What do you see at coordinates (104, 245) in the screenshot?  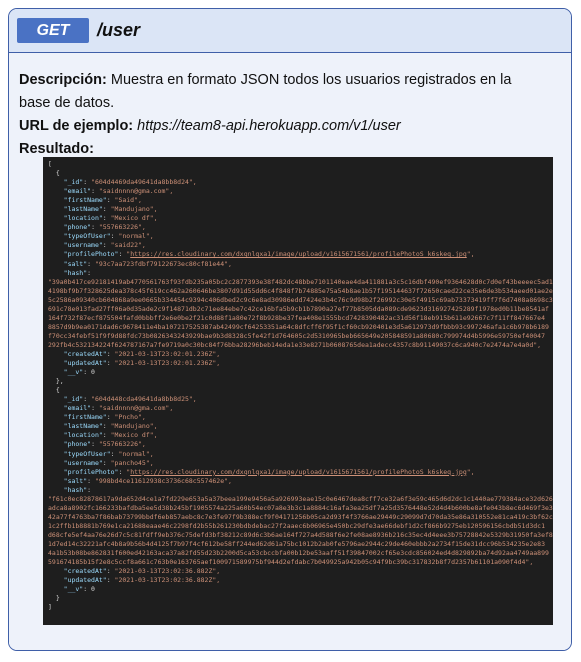 I see `code-line: "username": "said22",` at bounding box center [104, 245].